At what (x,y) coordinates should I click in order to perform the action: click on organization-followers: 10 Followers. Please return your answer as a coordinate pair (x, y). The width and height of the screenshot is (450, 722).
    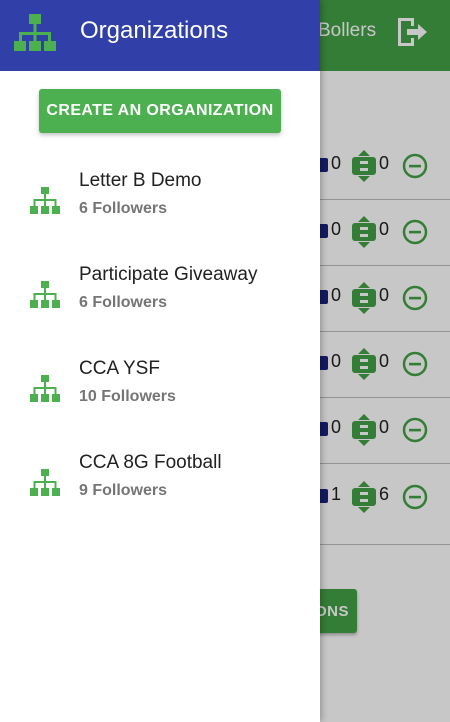
    Looking at the image, I should click on (127, 396).